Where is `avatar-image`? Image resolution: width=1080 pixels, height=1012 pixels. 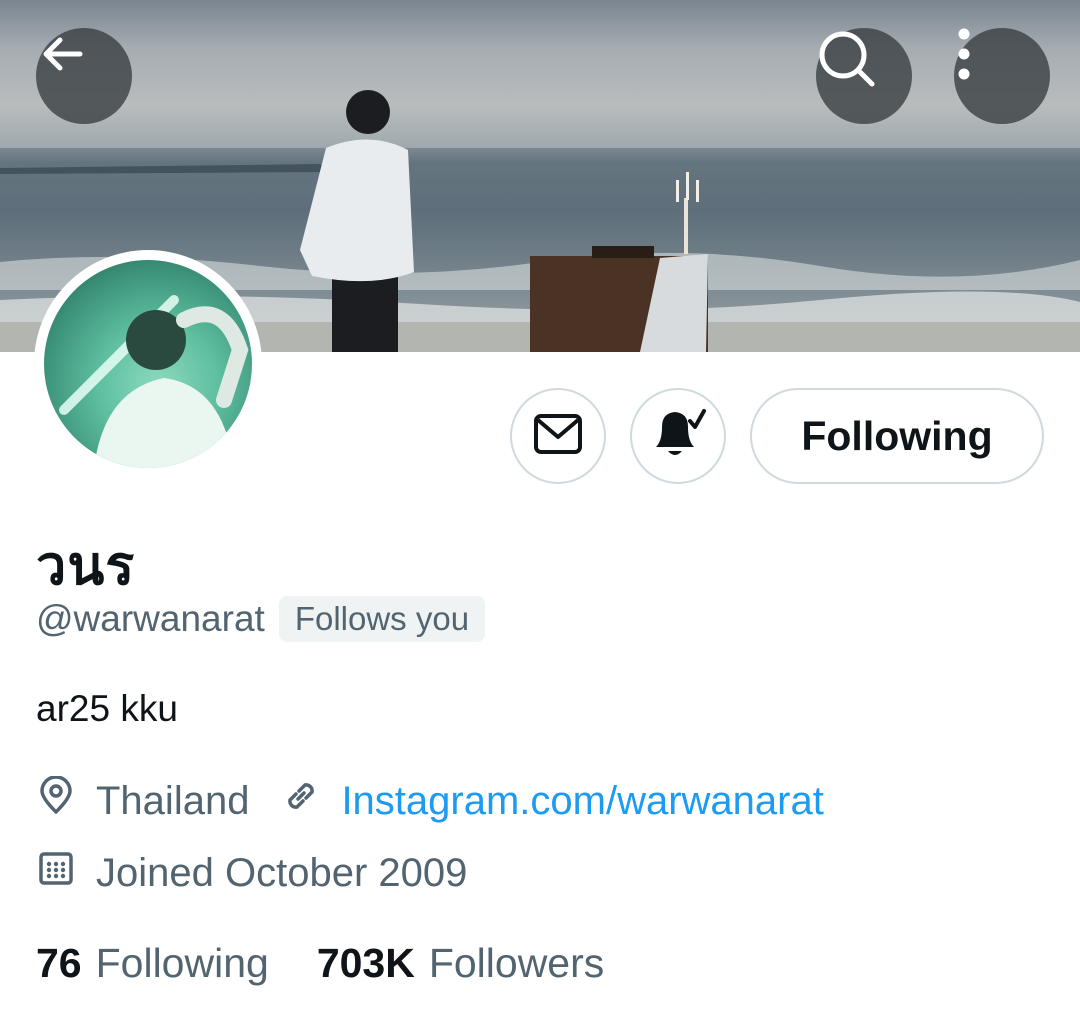
avatar-image is located at coordinates (148, 364).